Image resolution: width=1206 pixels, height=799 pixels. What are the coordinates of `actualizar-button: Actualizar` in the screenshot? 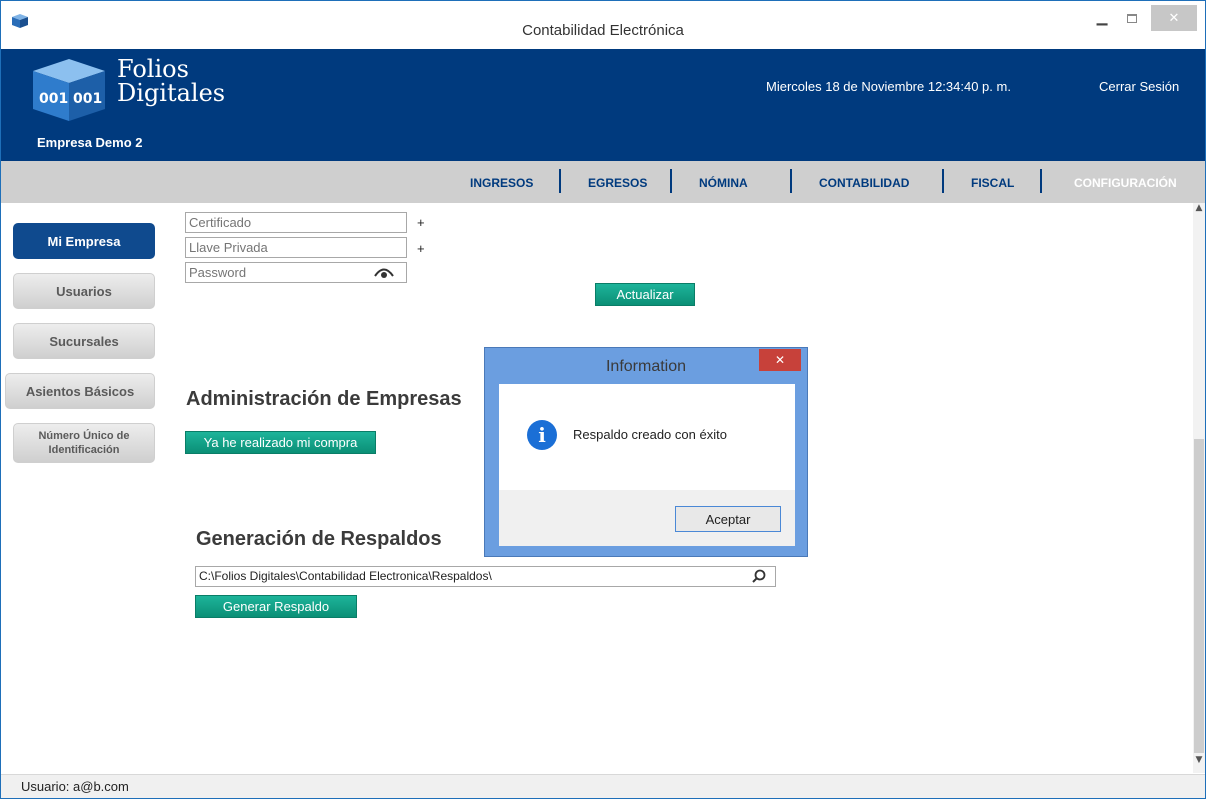 It's located at (645, 294).